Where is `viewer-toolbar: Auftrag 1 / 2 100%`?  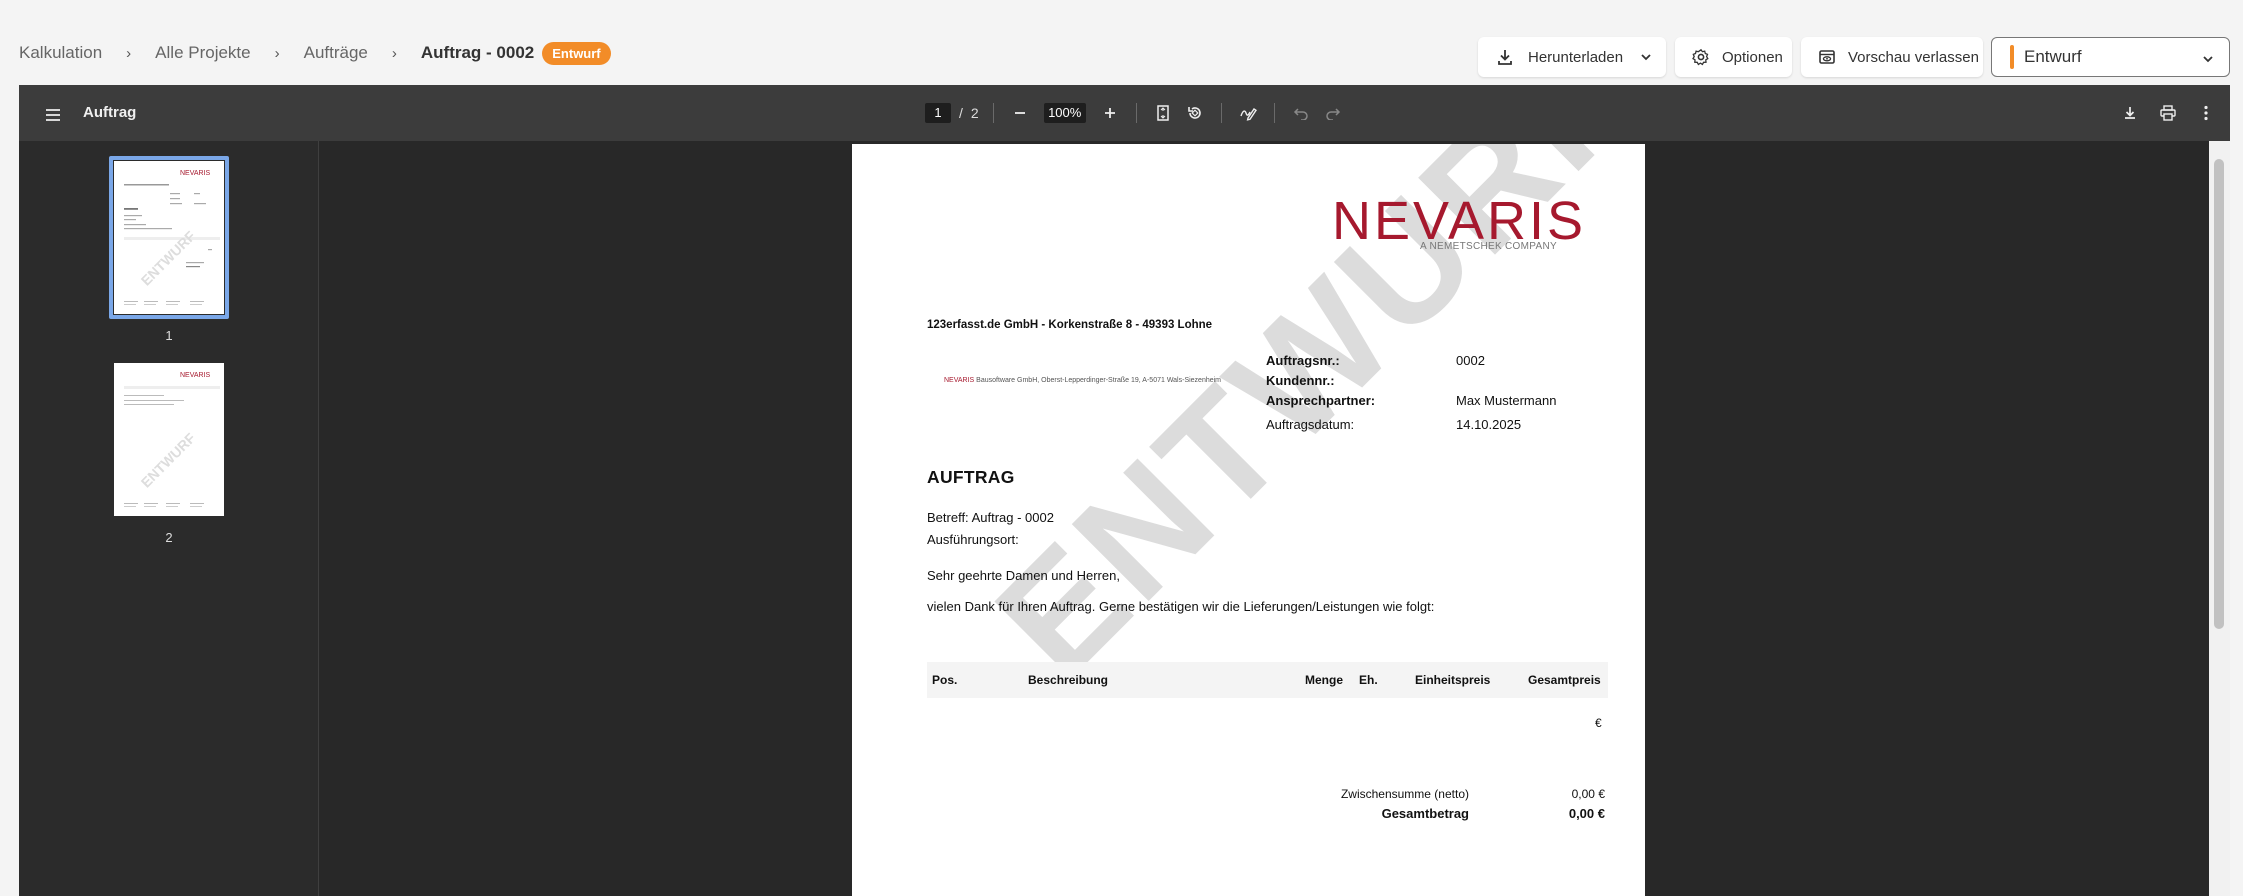
viewer-toolbar: Auftrag 1 / 2 100% is located at coordinates (1124, 113).